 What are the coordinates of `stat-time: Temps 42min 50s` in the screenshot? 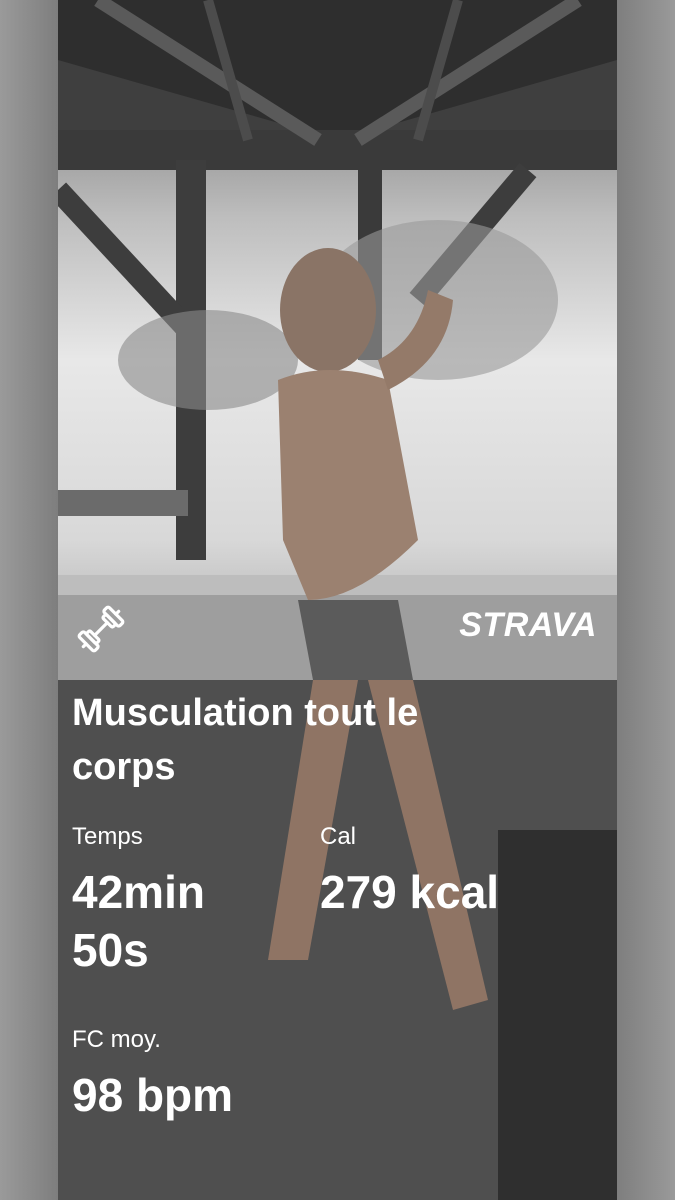 It's located at (182, 901).